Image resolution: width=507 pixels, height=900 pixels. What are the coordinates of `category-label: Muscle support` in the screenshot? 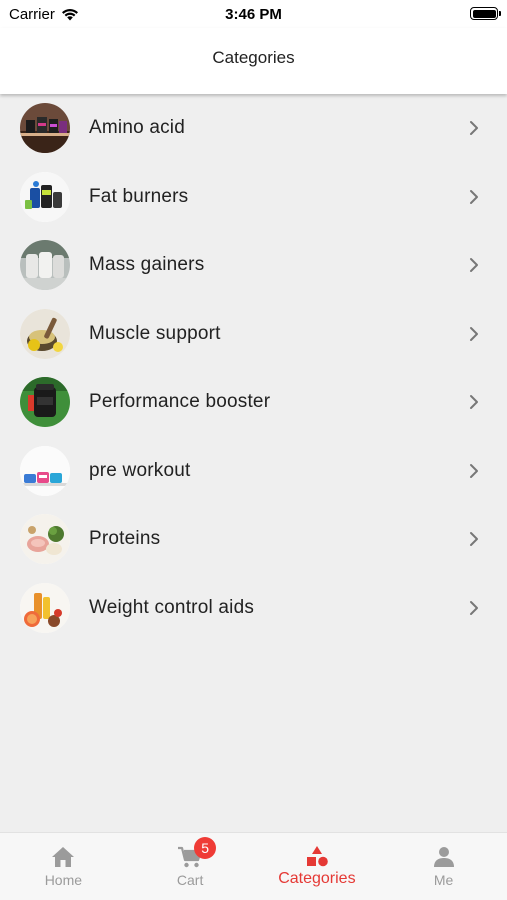 It's located at (155, 333).